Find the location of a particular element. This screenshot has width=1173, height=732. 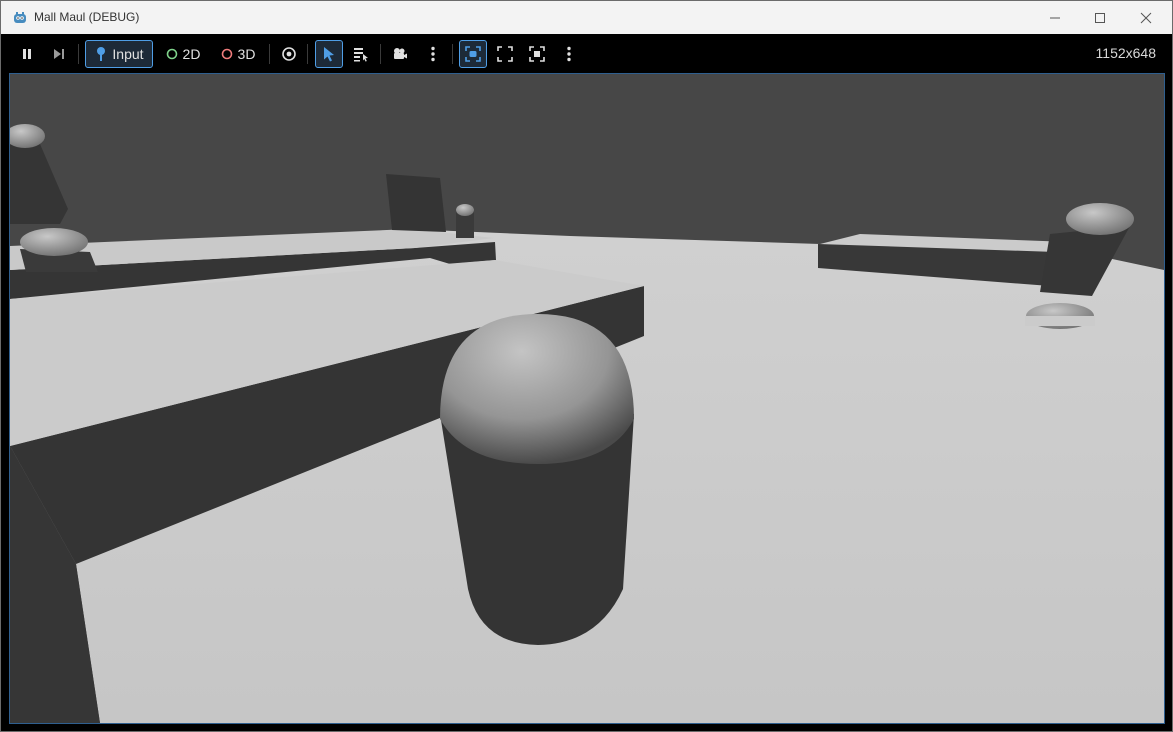

close-button is located at coordinates (1146, 17).